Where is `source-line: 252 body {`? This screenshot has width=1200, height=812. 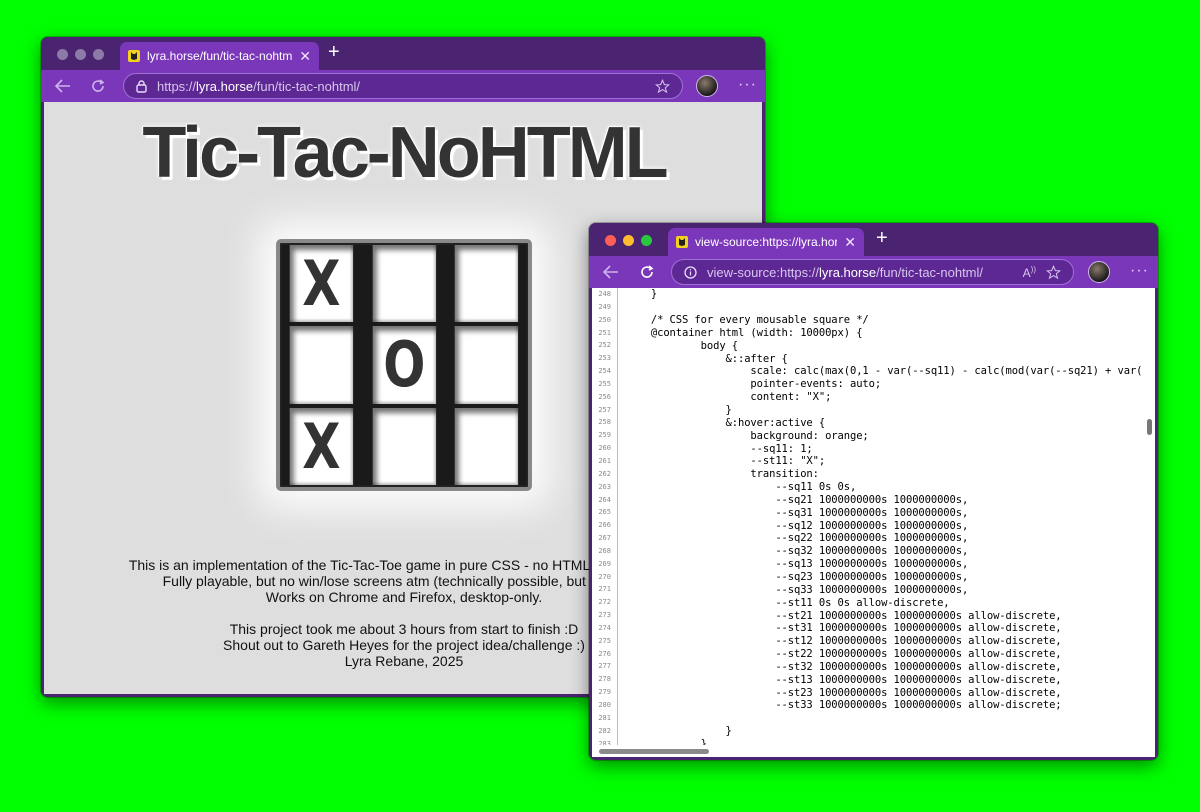
source-line: 252 body { is located at coordinates (867, 346).